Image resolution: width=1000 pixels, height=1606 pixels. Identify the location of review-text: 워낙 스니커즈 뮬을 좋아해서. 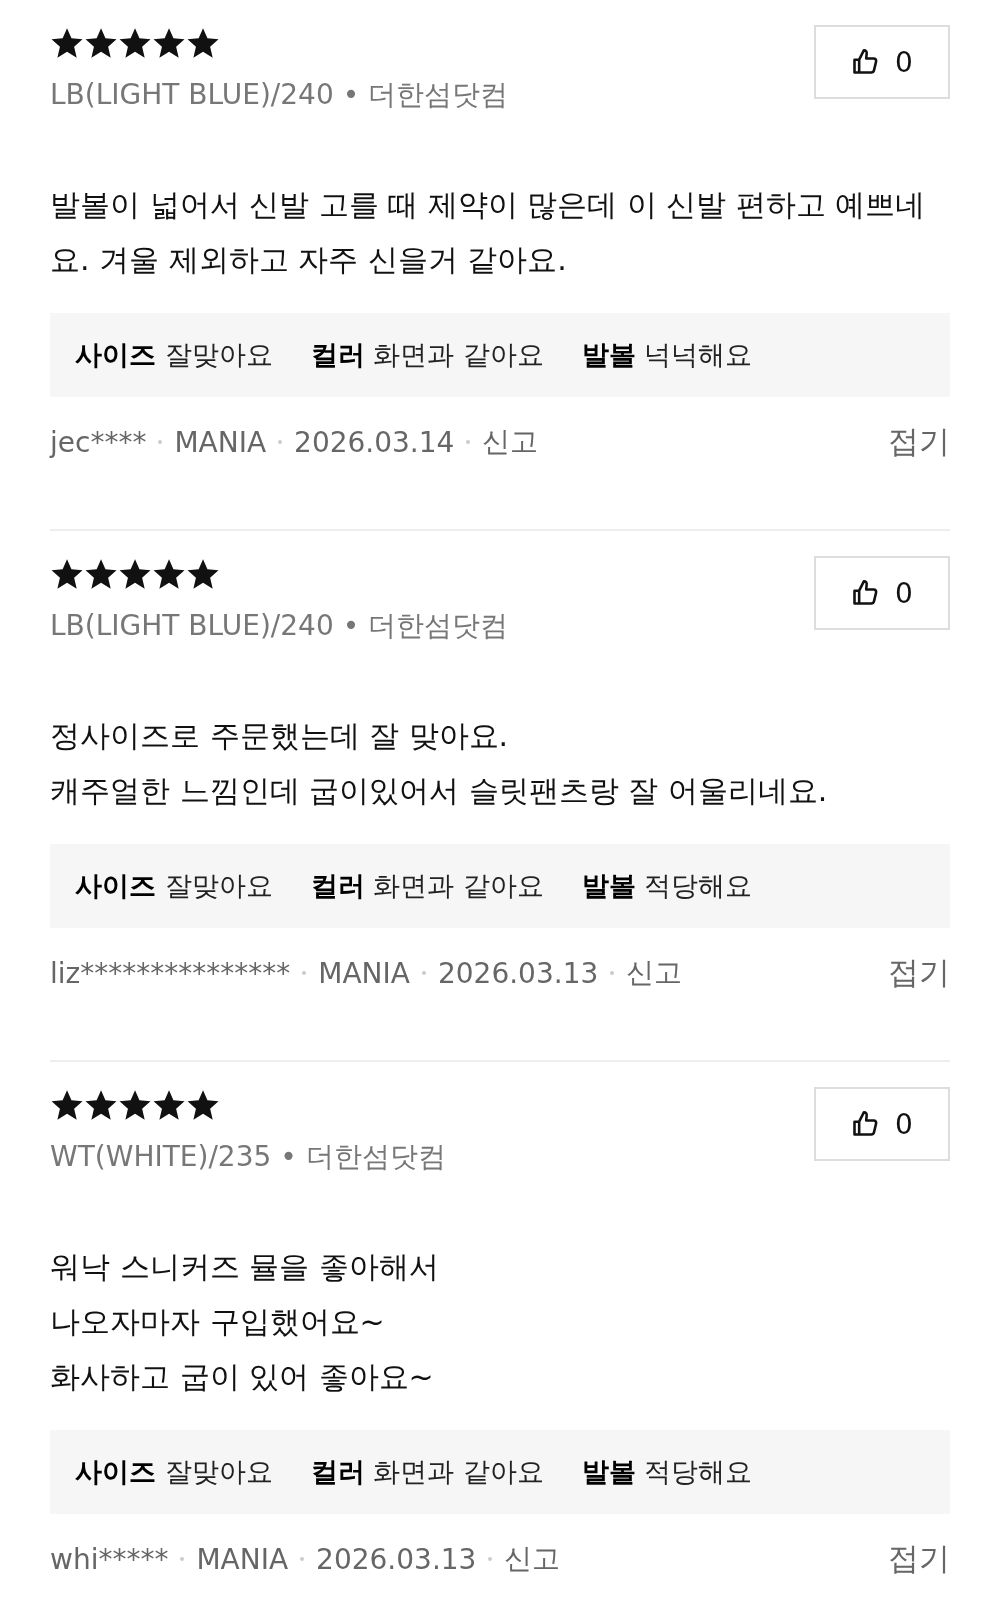
(245, 1267).